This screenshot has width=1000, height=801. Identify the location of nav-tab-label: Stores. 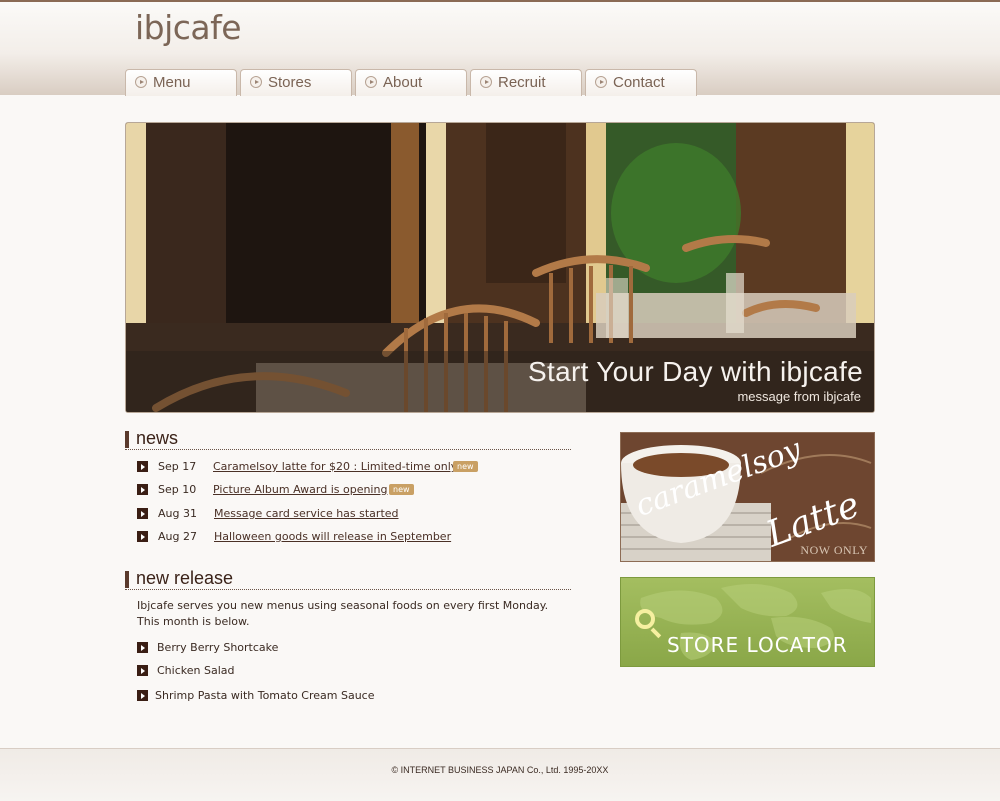
(290, 82).